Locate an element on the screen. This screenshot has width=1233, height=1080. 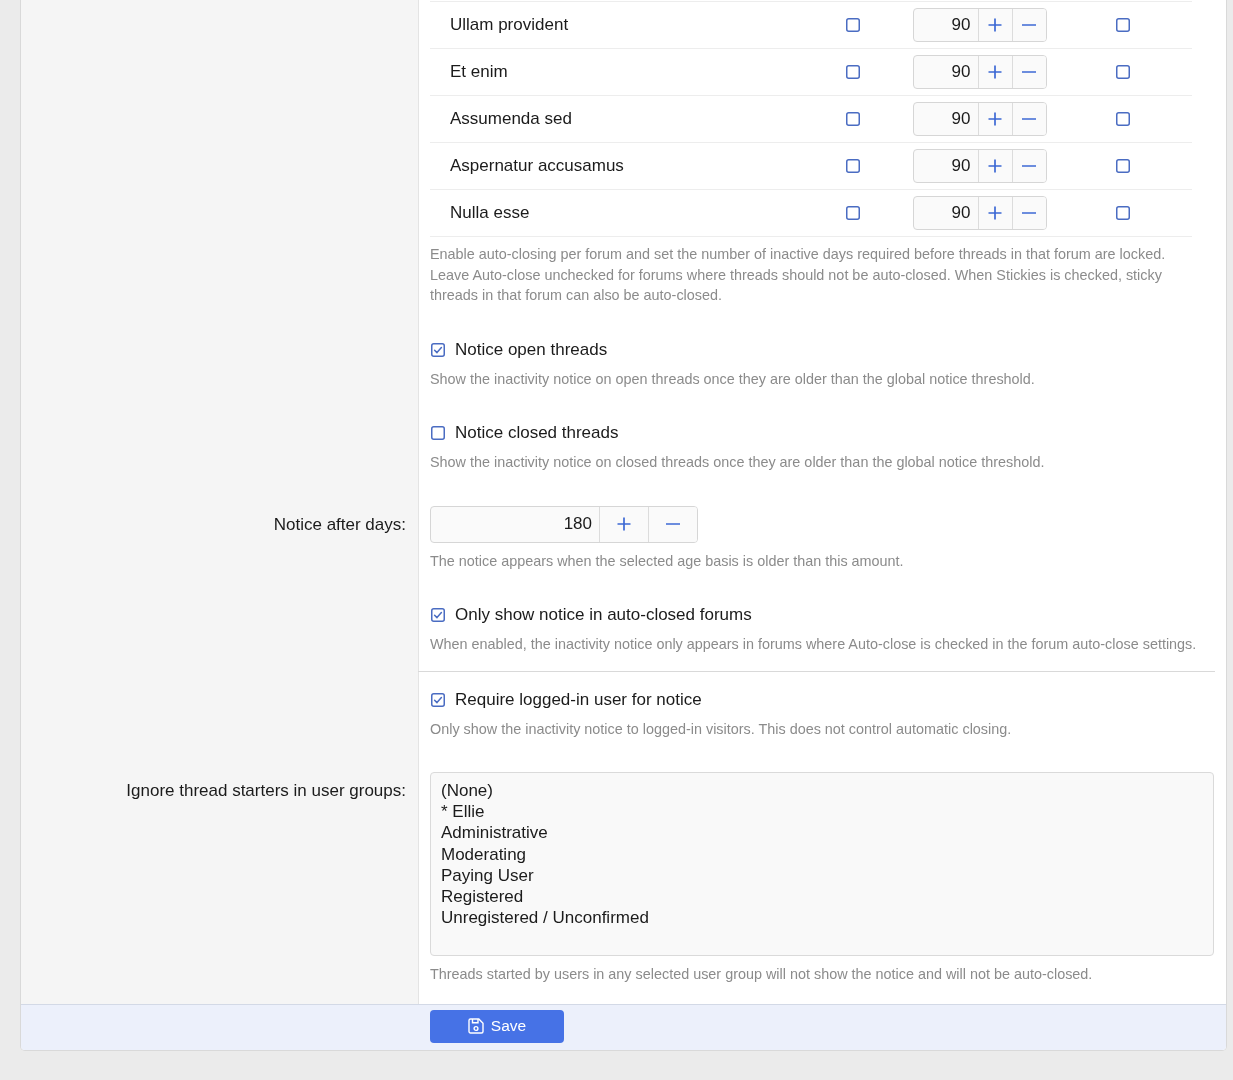
option-label: Notice open threads is located at coordinates (531, 349).